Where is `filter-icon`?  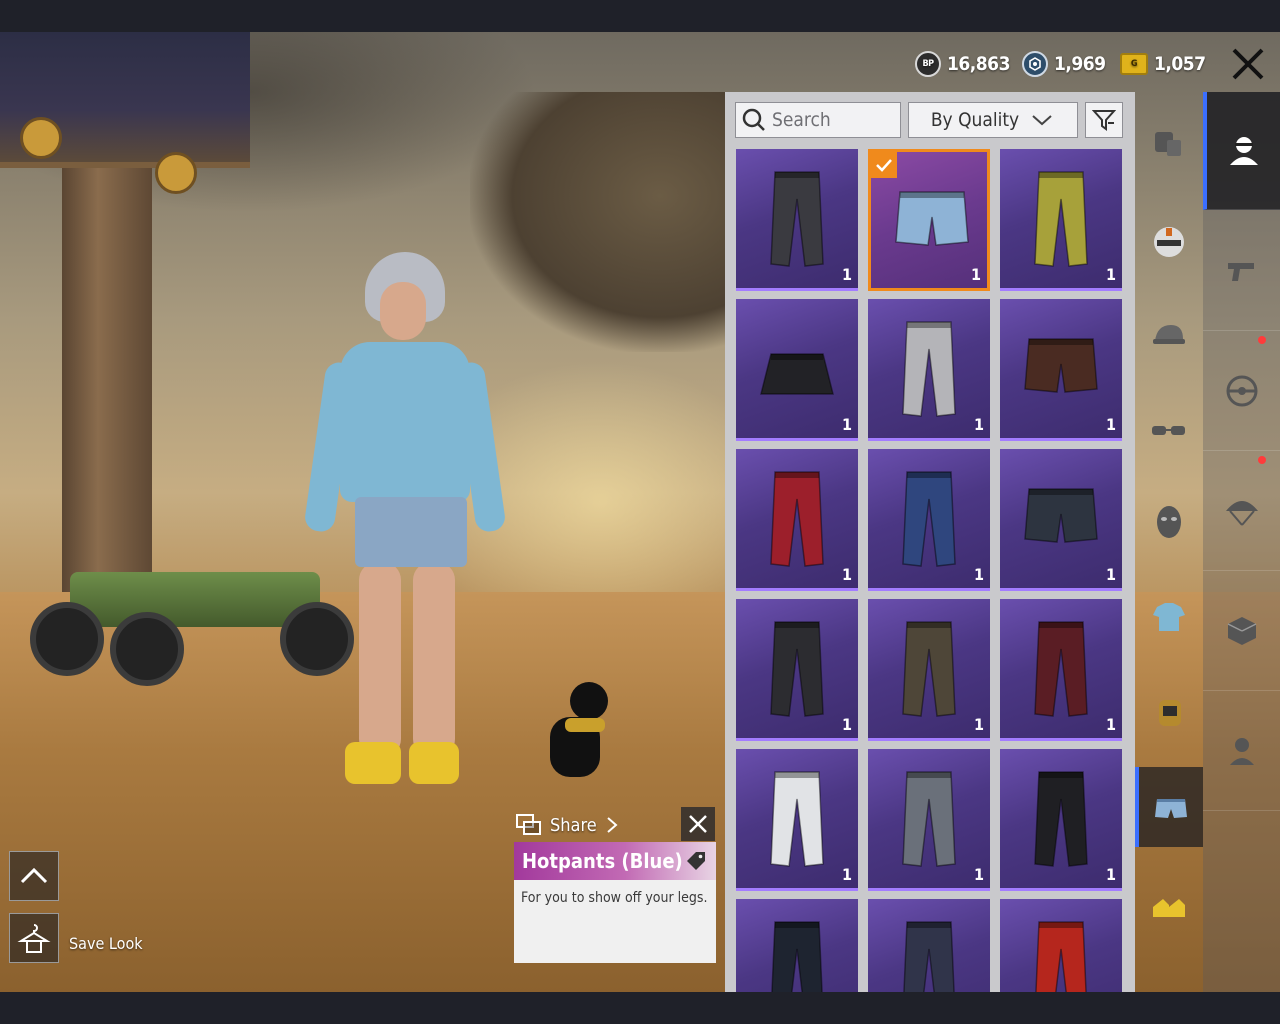 filter-icon is located at coordinates (1104, 120).